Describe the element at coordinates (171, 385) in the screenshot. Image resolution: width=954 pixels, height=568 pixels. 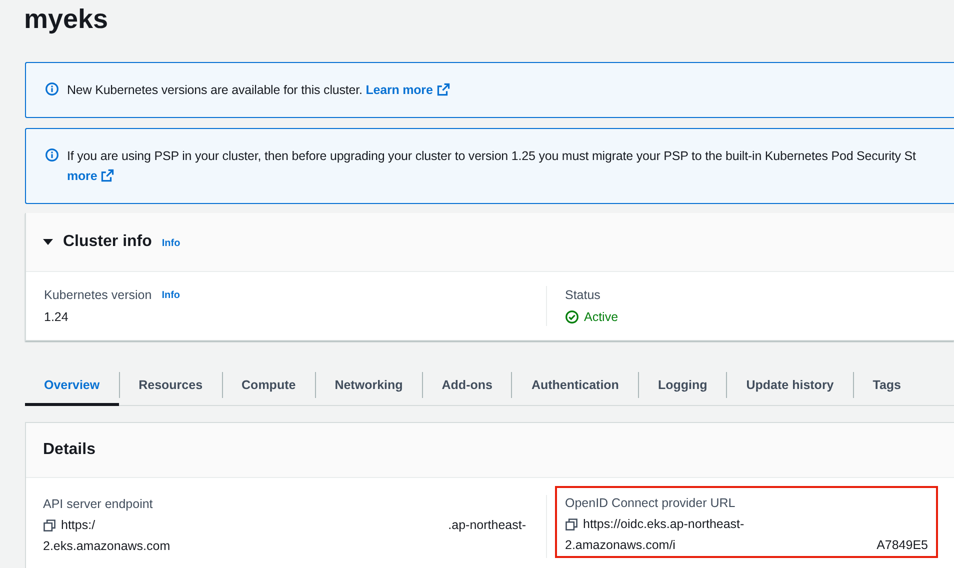
I see `tab: Resources` at that location.